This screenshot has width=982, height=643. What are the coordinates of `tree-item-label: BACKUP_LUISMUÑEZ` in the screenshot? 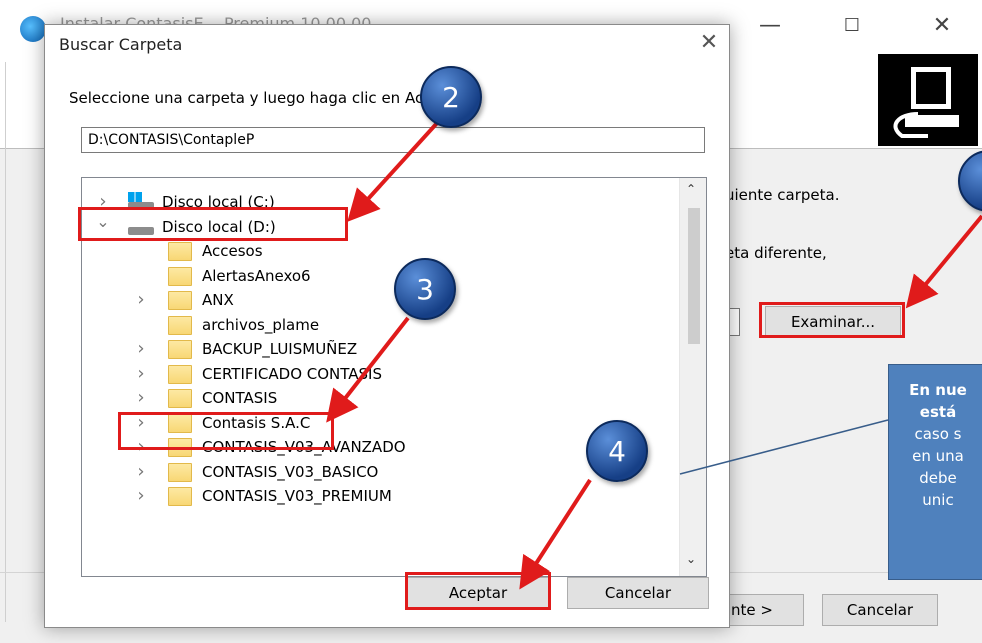 It's located at (280, 349).